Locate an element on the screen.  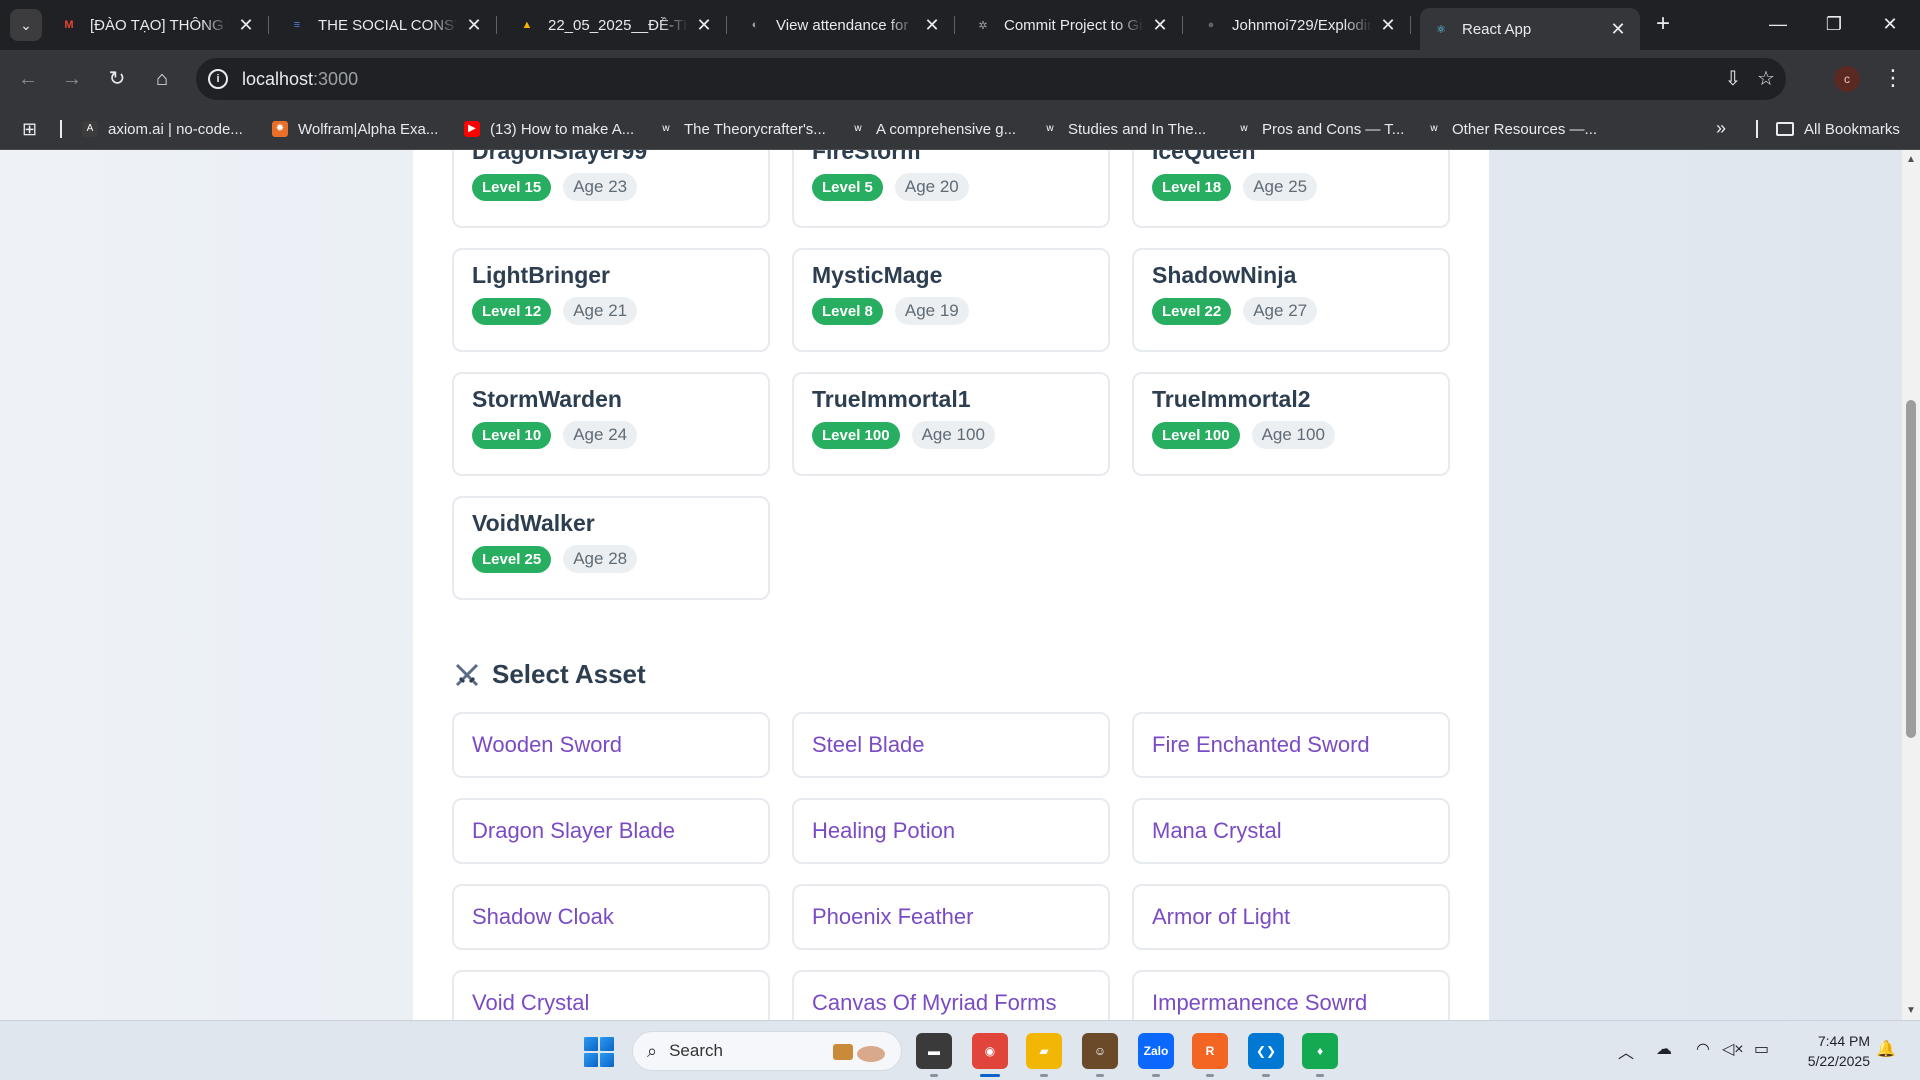
browser-tab: M [ĐÀO TẠO] THÔNG TIN ✕ is located at coordinates (158, 25).